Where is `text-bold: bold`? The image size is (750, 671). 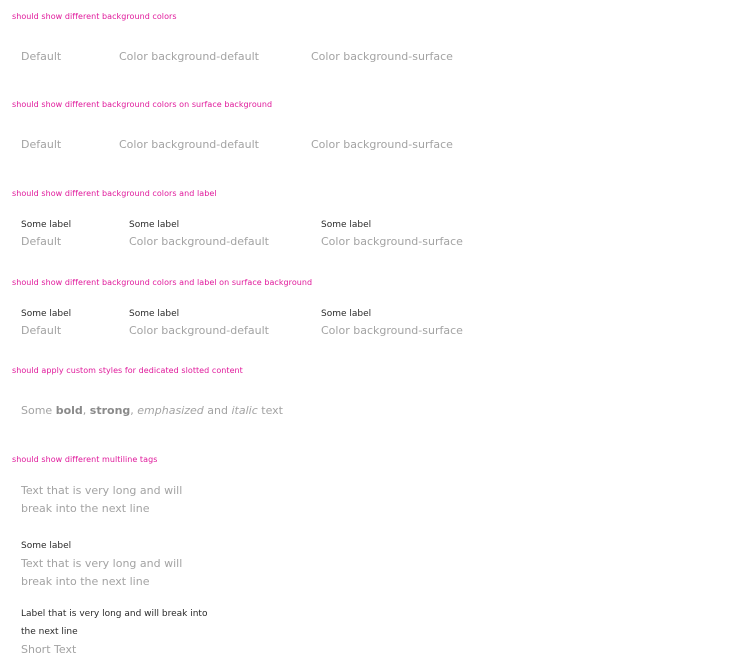 text-bold: bold is located at coordinates (69, 410).